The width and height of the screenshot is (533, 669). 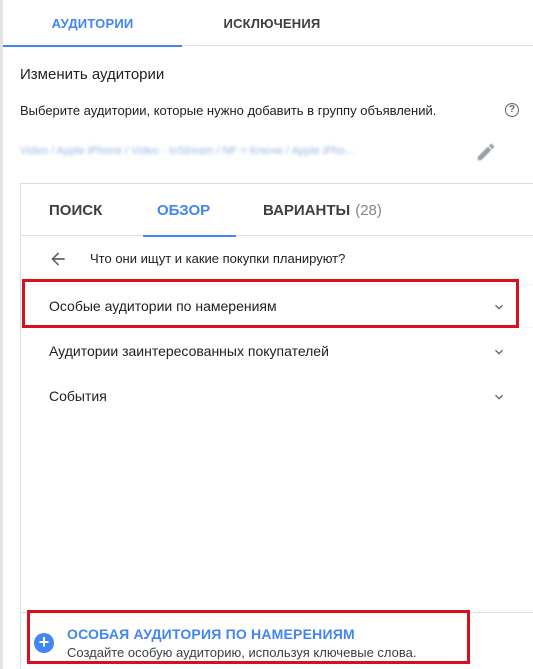 I want to click on tab-exclusions-label: ИСКЛЮЧЕНИЯ, so click(x=272, y=23).